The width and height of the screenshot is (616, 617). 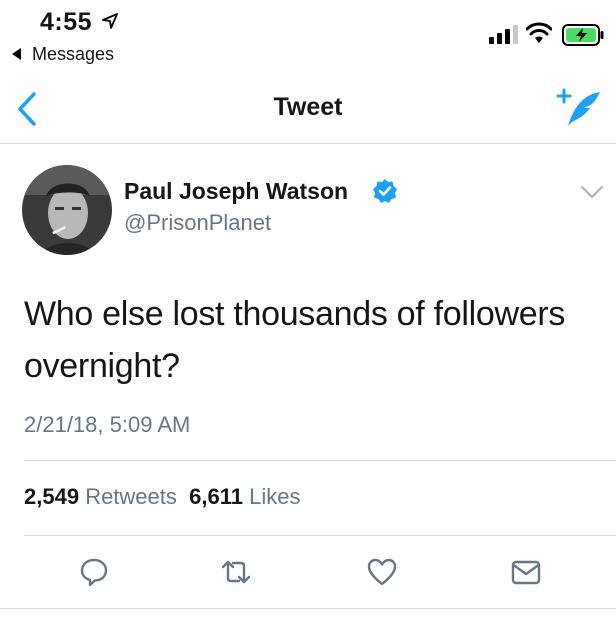 What do you see at coordinates (583, 35) in the screenshot?
I see `battery-icon` at bounding box center [583, 35].